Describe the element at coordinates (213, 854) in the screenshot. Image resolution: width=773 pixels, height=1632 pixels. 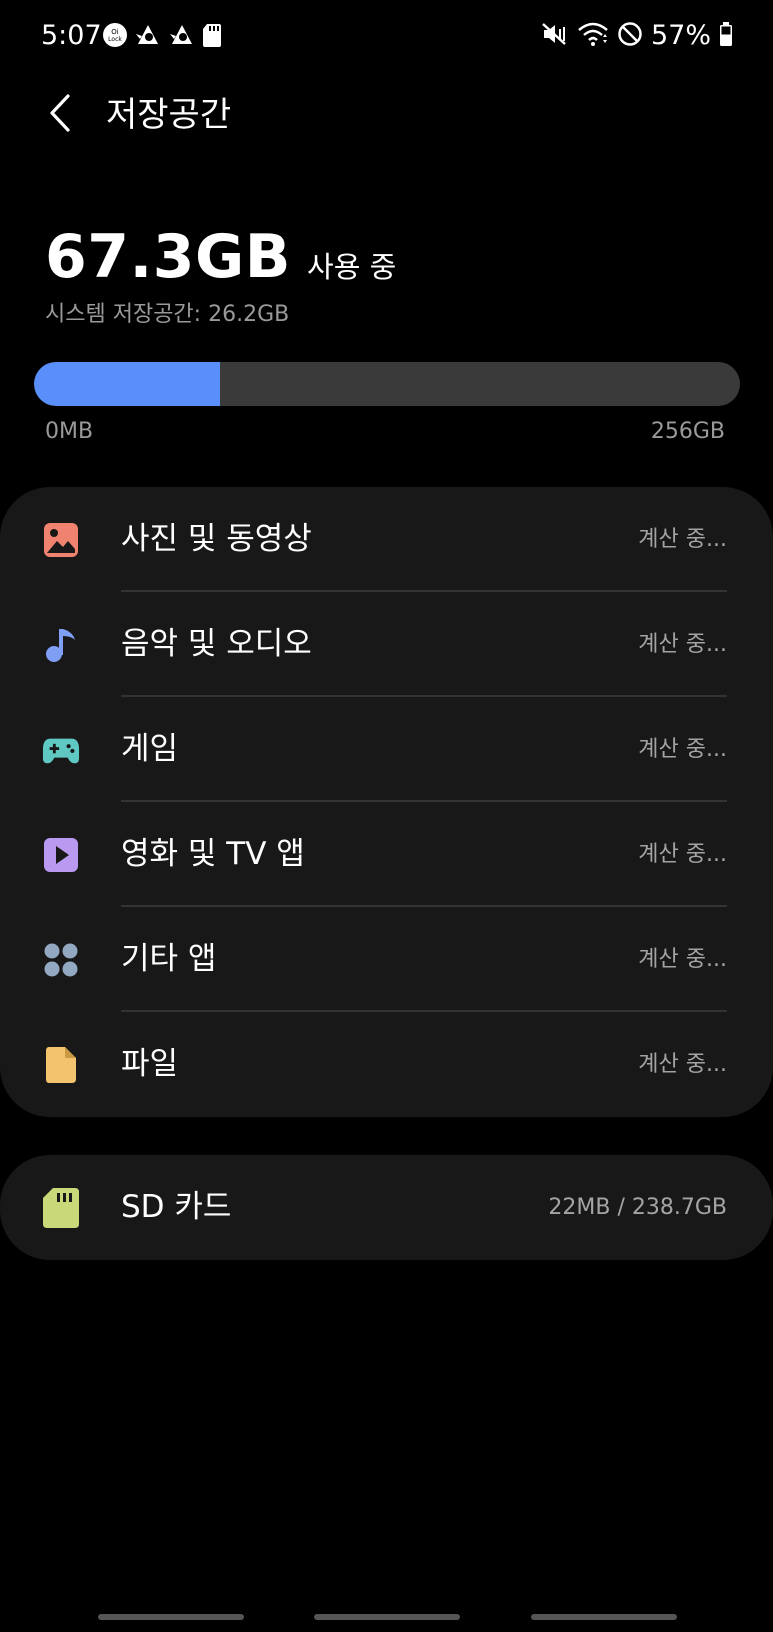
I see `category-label: 영화 및 TV 앱` at that location.